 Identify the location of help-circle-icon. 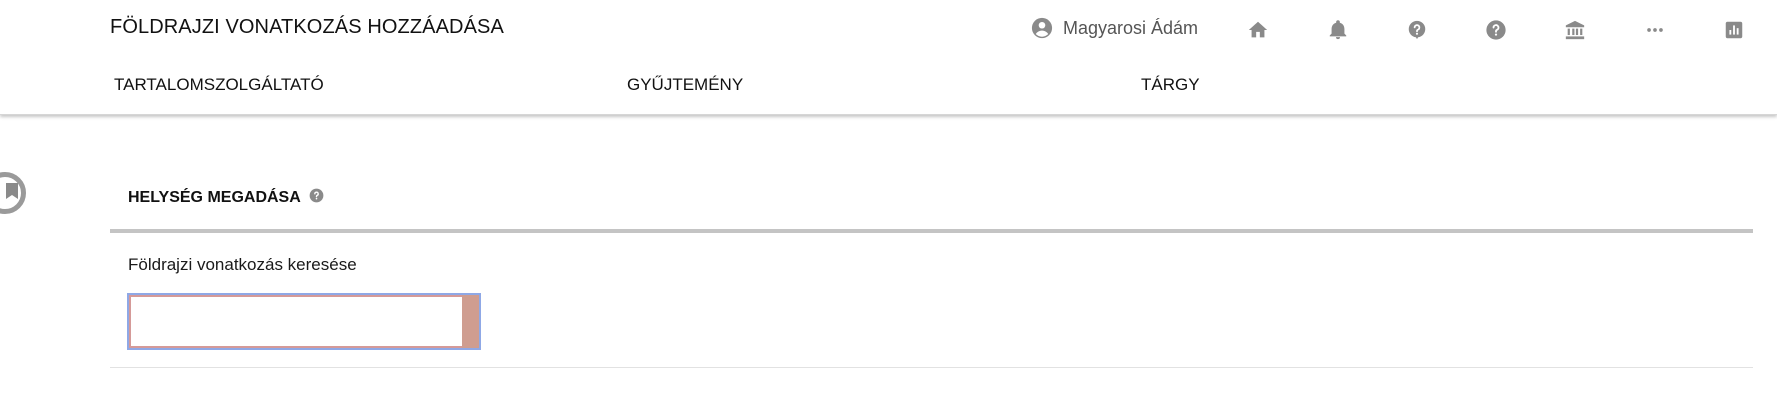
(1496, 30).